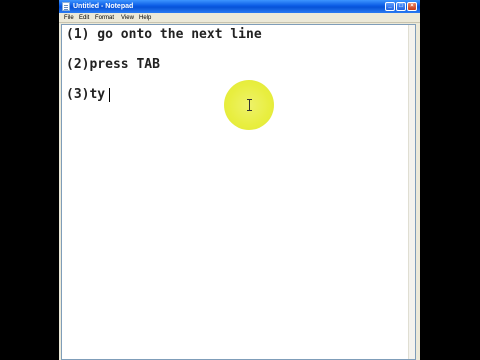 This screenshot has height=360, width=480. Describe the element at coordinates (164, 34) in the screenshot. I see `editor-line-1: (1) go onto the next line` at that location.